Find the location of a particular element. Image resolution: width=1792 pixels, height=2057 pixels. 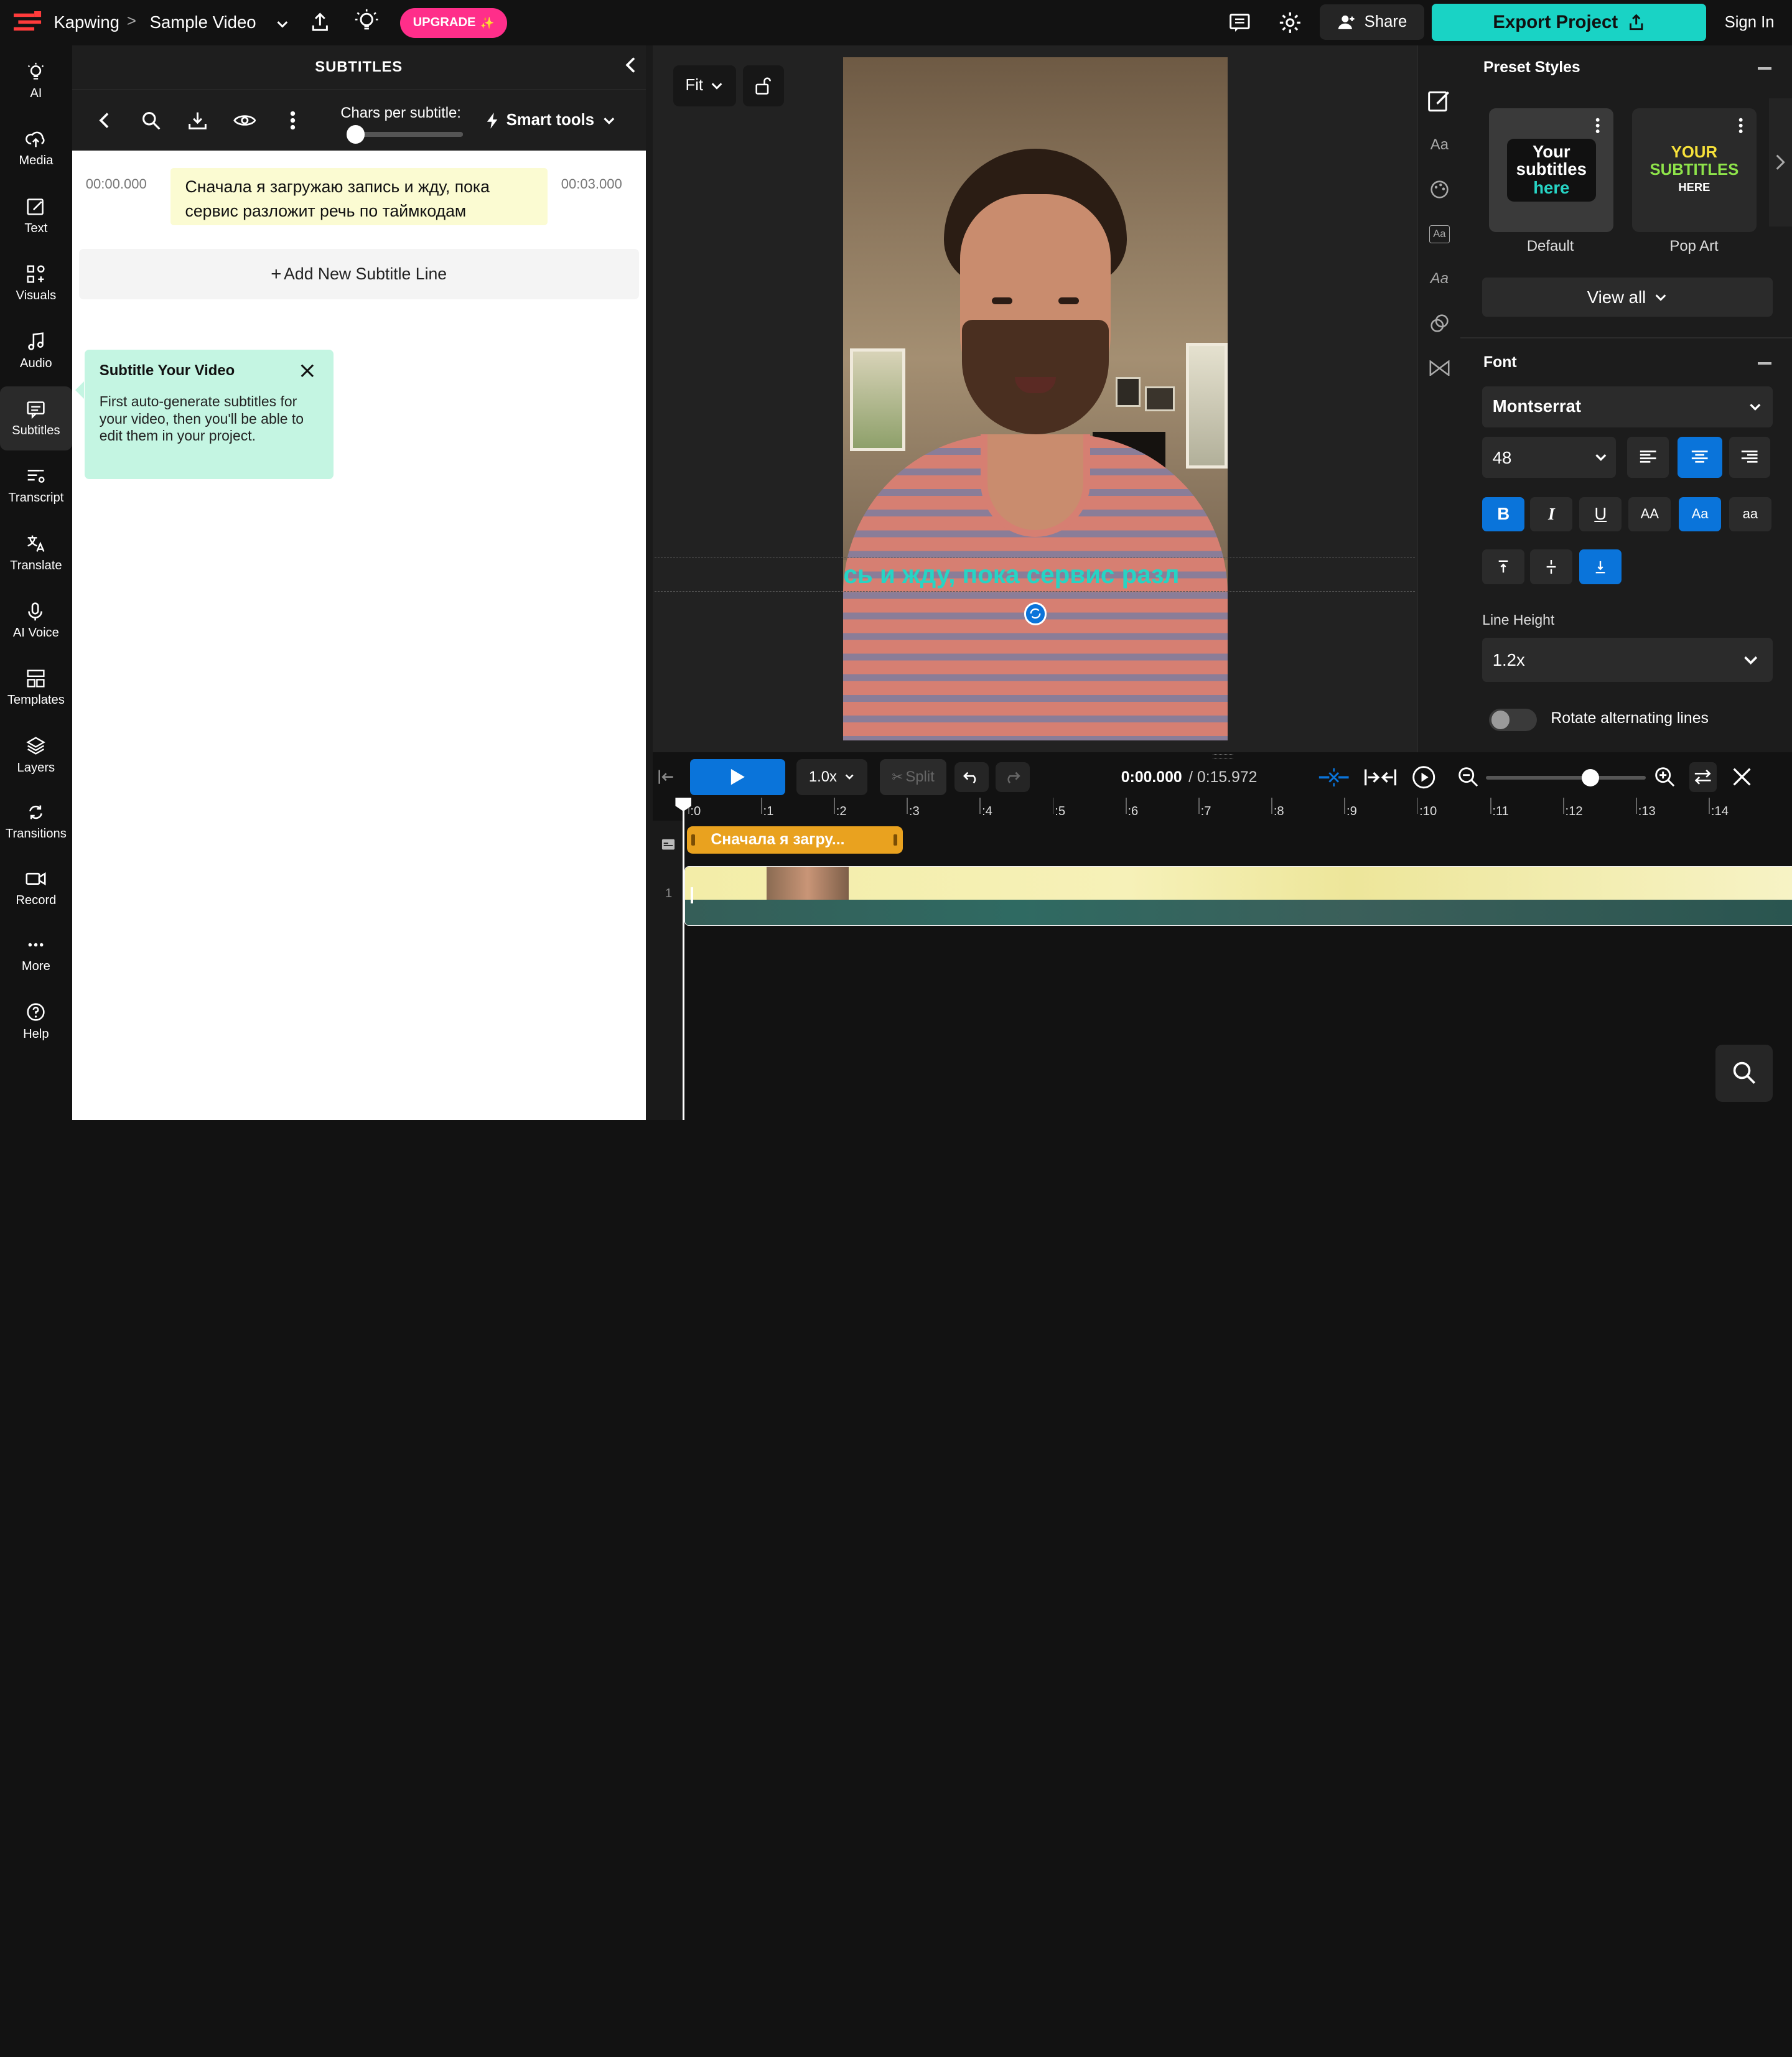

comments-icon is located at coordinates (1239, 22).